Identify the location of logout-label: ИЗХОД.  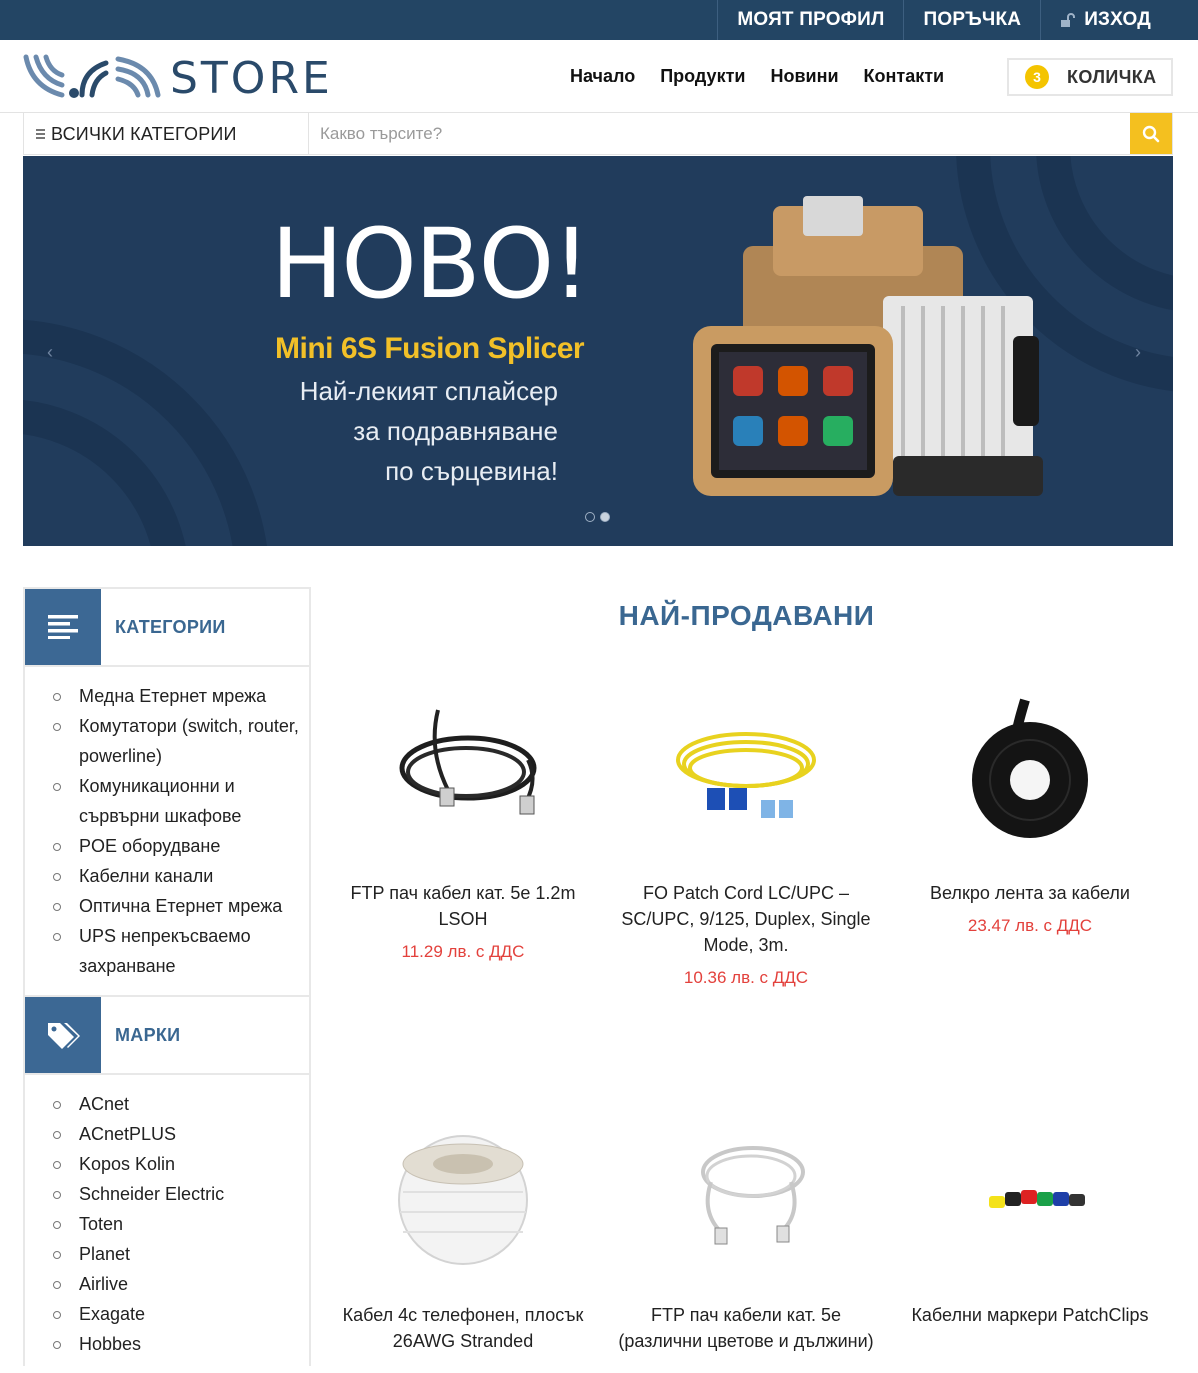
(1117, 19).